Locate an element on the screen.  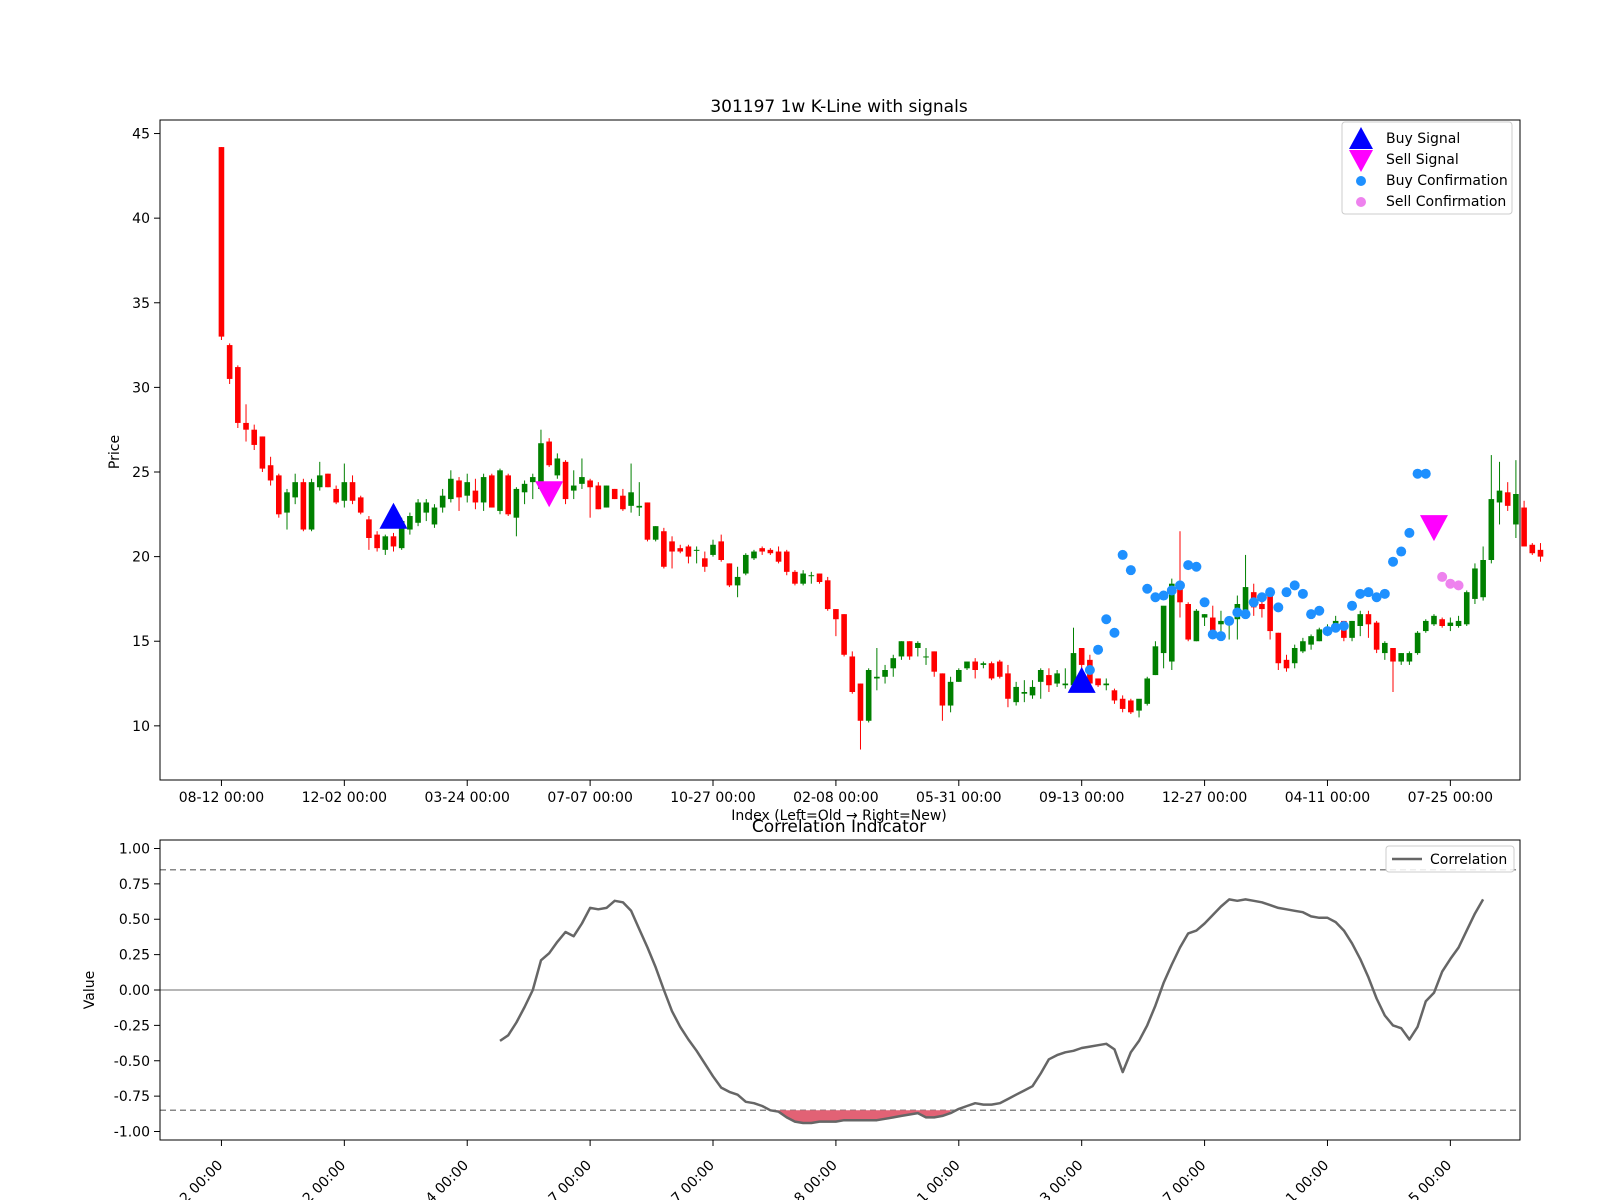
kline-xtick-label: 02-08 00:00 is located at coordinates (835, 798).